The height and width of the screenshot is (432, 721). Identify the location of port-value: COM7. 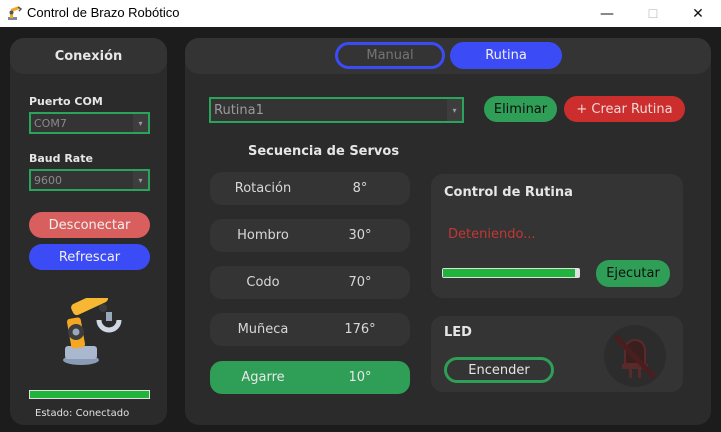
(50, 123).